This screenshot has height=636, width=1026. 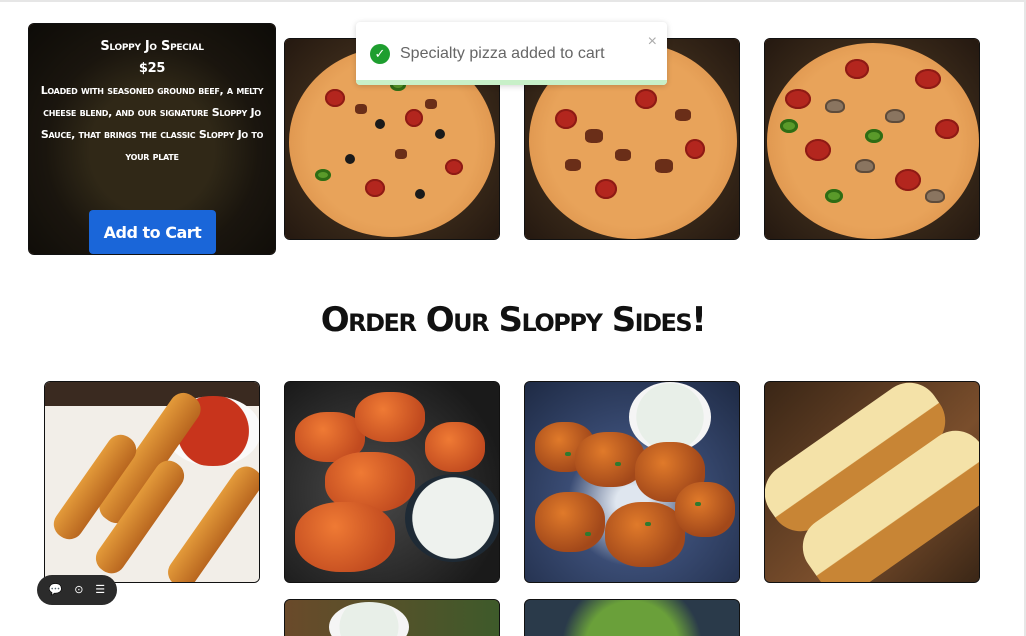 What do you see at coordinates (152, 46) in the screenshot?
I see `featured-title: Sloppy Jo Special` at bounding box center [152, 46].